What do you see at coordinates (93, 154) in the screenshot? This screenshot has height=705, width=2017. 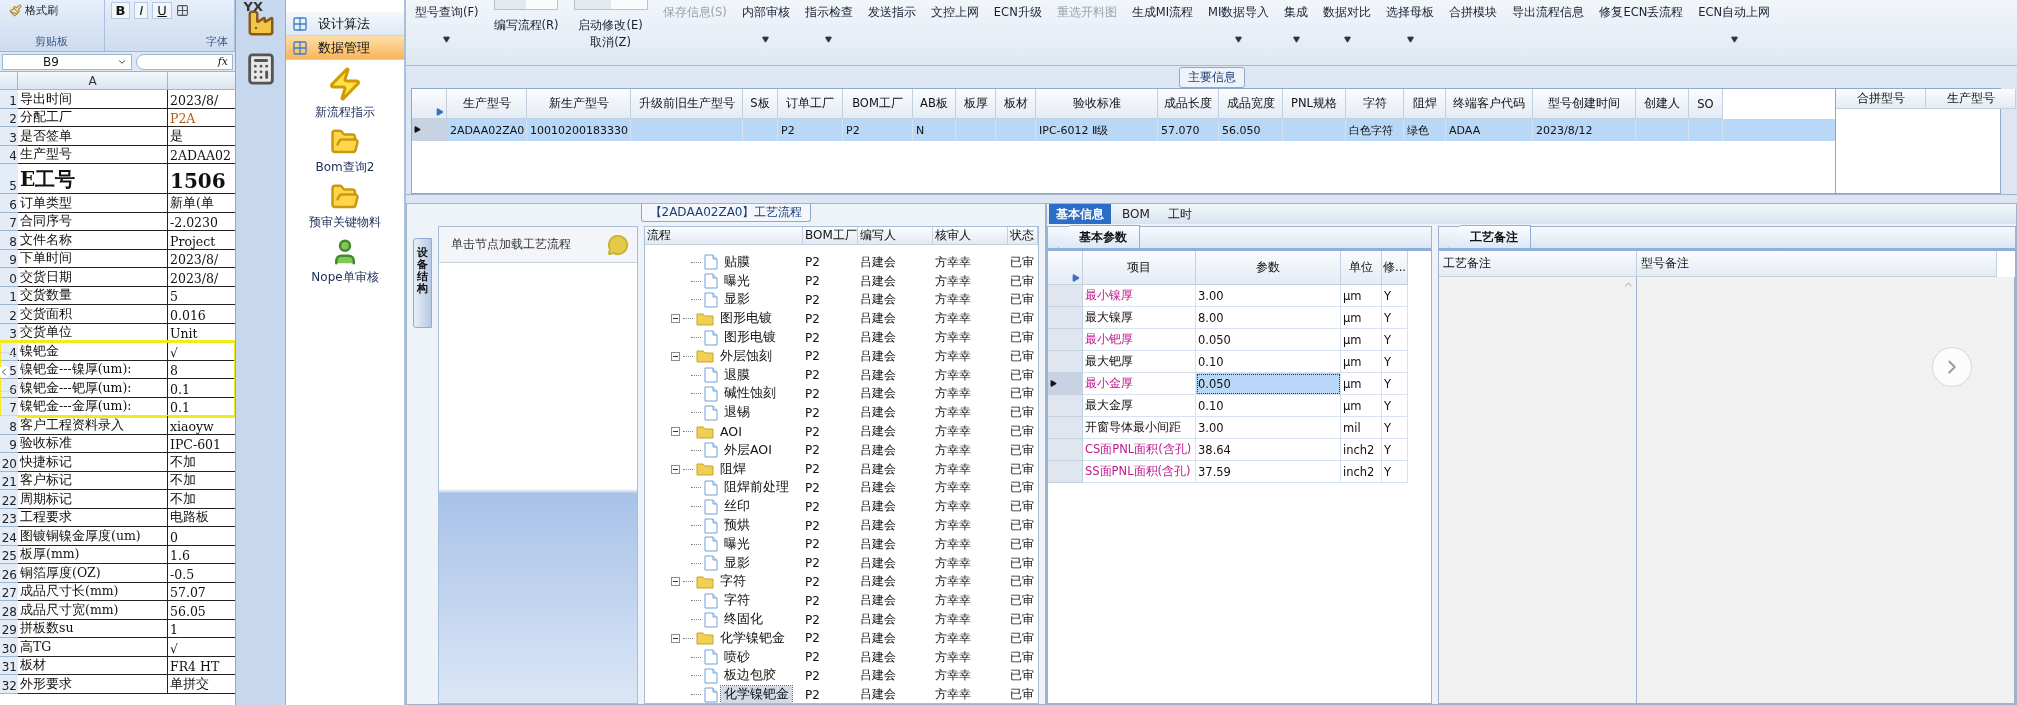 I see `sheet-cell: 生产型号` at bounding box center [93, 154].